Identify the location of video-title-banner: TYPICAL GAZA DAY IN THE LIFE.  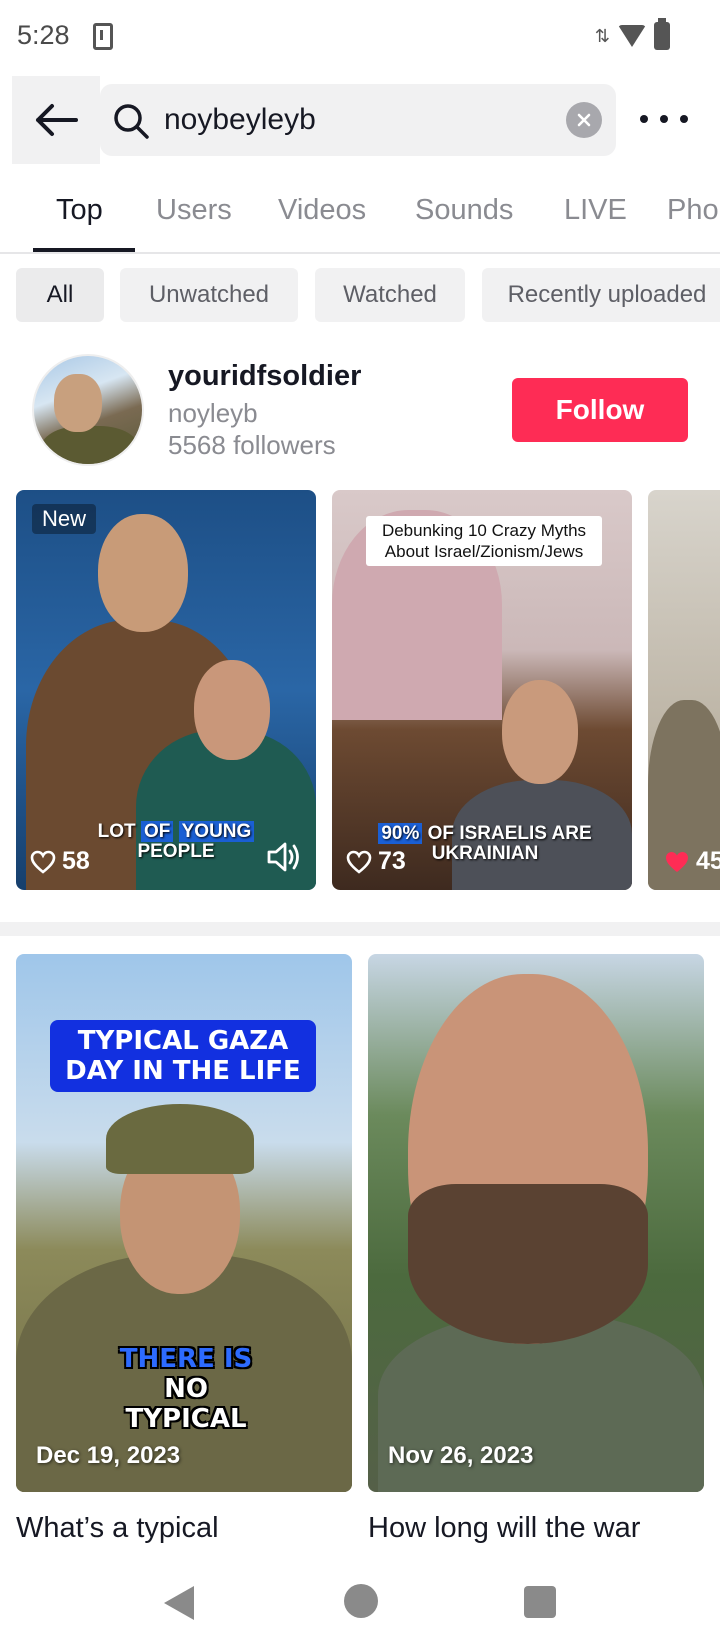
(183, 1056).